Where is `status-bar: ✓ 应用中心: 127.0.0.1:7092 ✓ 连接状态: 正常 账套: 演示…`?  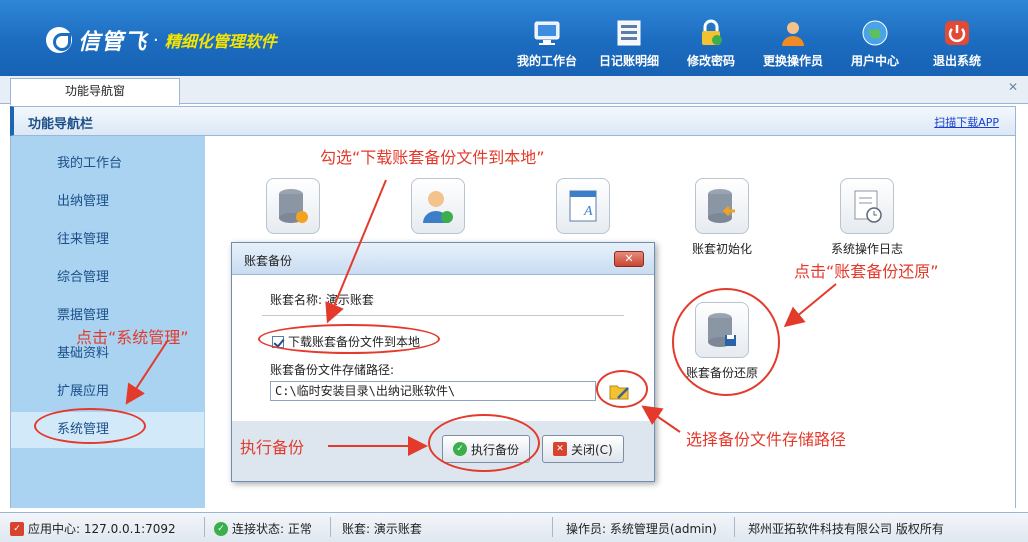
status-bar: ✓ 应用中心: 127.0.0.1:7092 ✓ 连接状态: 正常 账套: 演示… is located at coordinates (514, 527).